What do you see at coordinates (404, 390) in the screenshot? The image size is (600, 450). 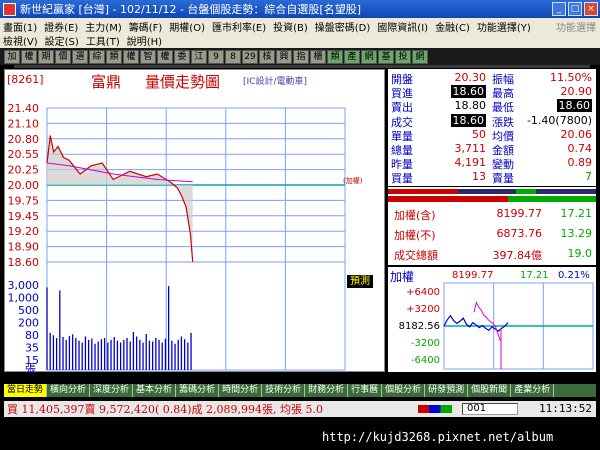 I see `tab: 個股分析` at bounding box center [404, 390].